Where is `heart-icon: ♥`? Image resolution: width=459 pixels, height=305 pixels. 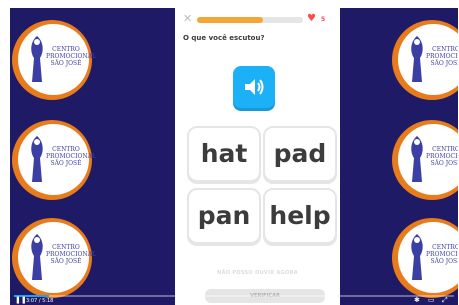 heart-icon: ♥ is located at coordinates (311, 18).